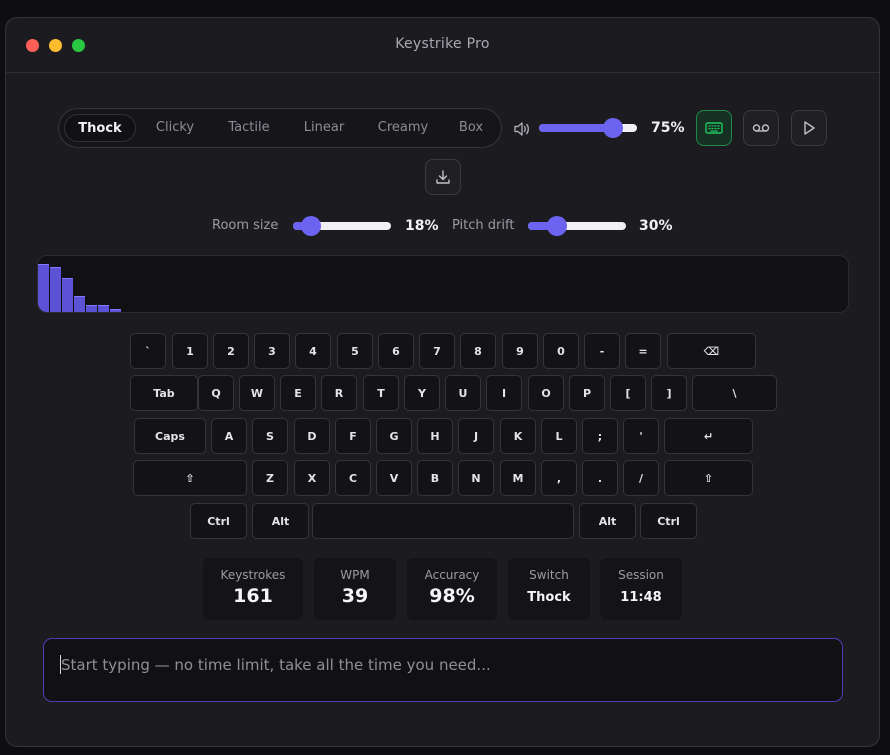 Image resolution: width=890 pixels, height=755 pixels. I want to click on volume-slider, so click(588, 128).